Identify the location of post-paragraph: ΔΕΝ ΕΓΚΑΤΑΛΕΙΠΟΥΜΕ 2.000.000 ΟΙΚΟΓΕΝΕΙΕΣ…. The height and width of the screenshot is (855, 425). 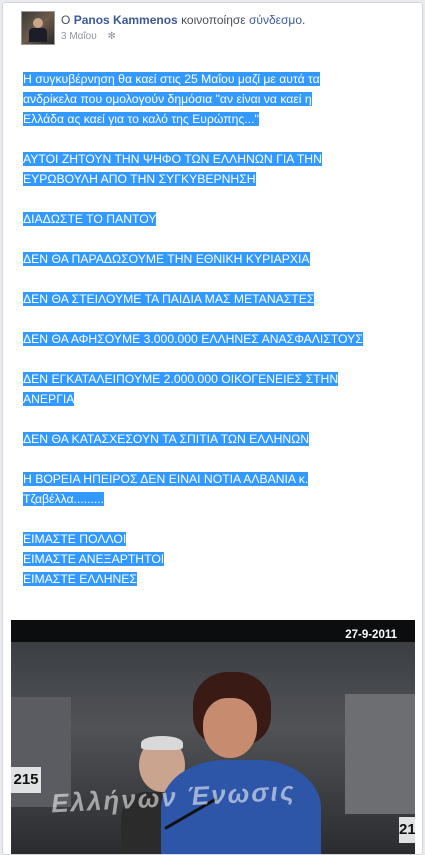
(195, 389).